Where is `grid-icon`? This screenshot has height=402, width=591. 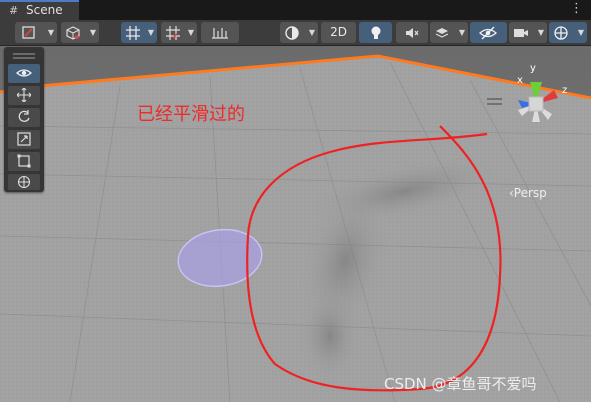
grid-icon is located at coordinates (133, 33).